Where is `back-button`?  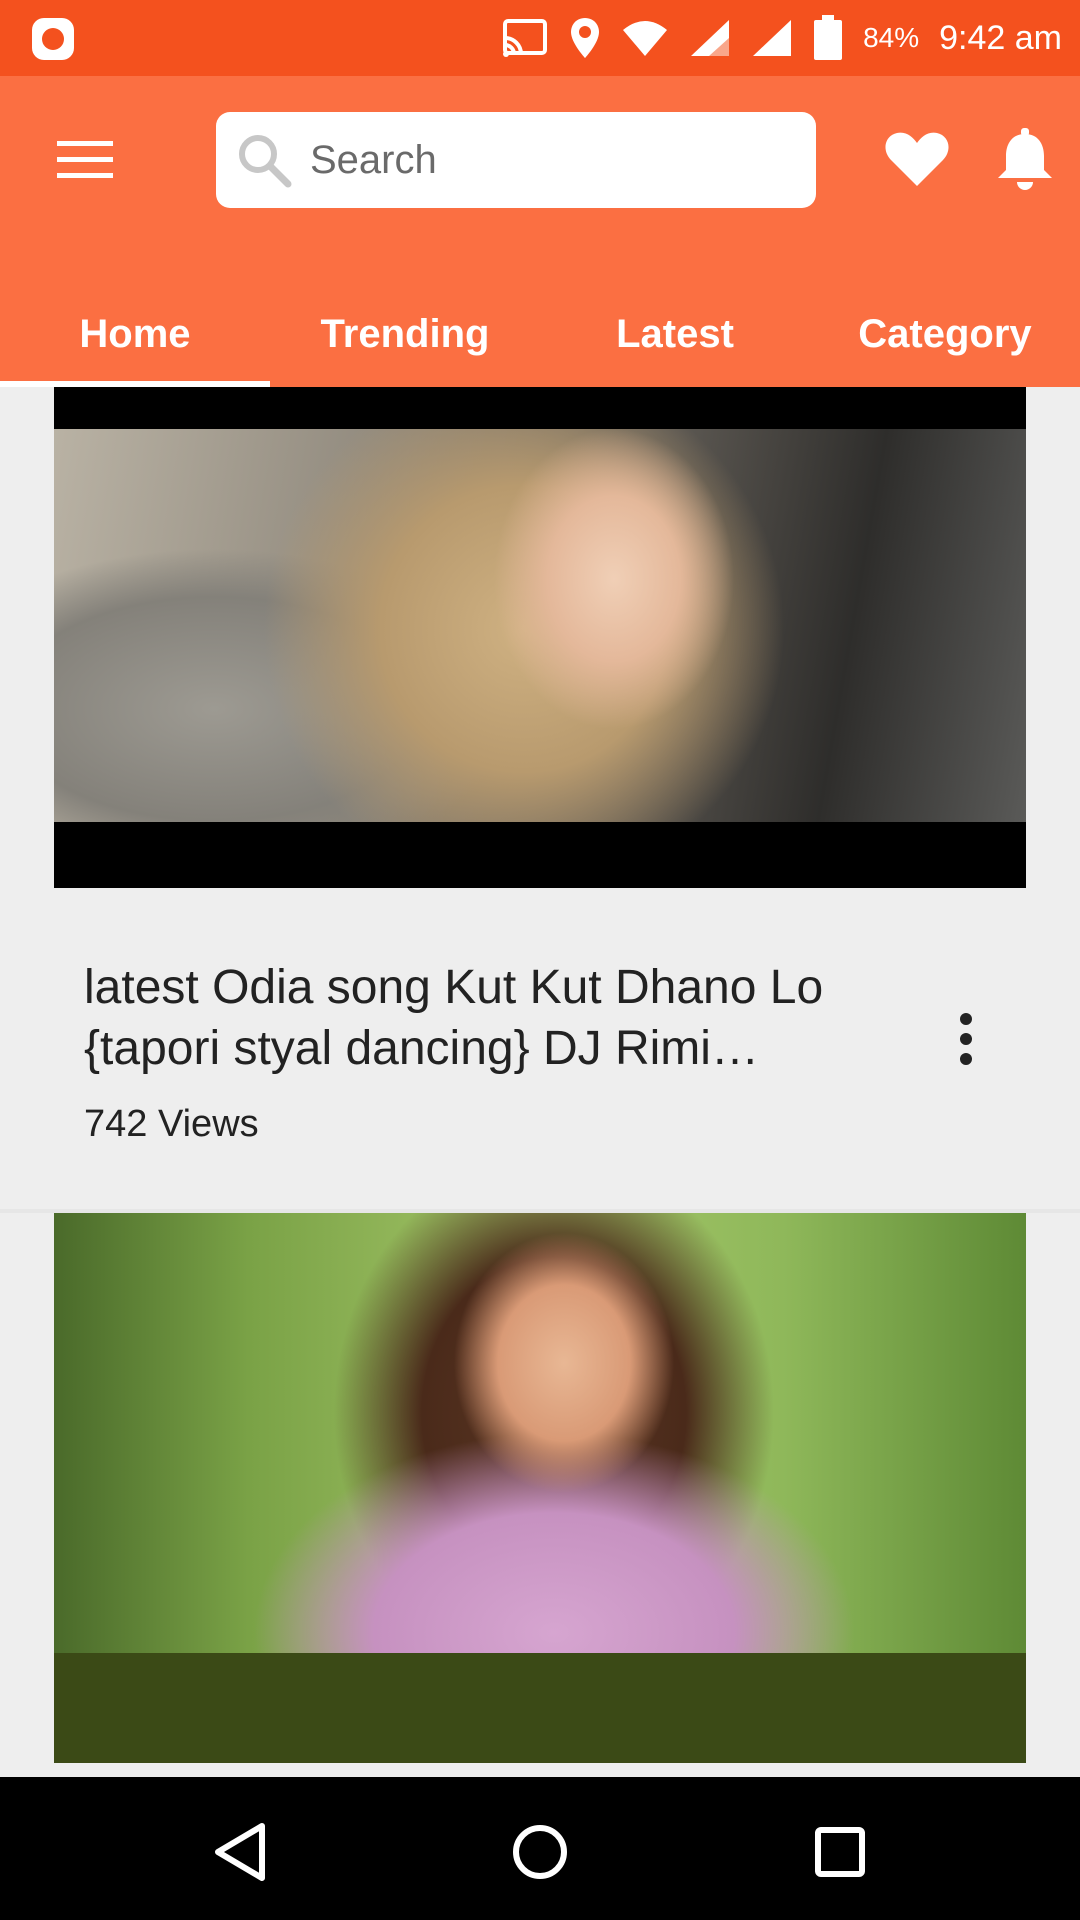 back-button is located at coordinates (240, 1852).